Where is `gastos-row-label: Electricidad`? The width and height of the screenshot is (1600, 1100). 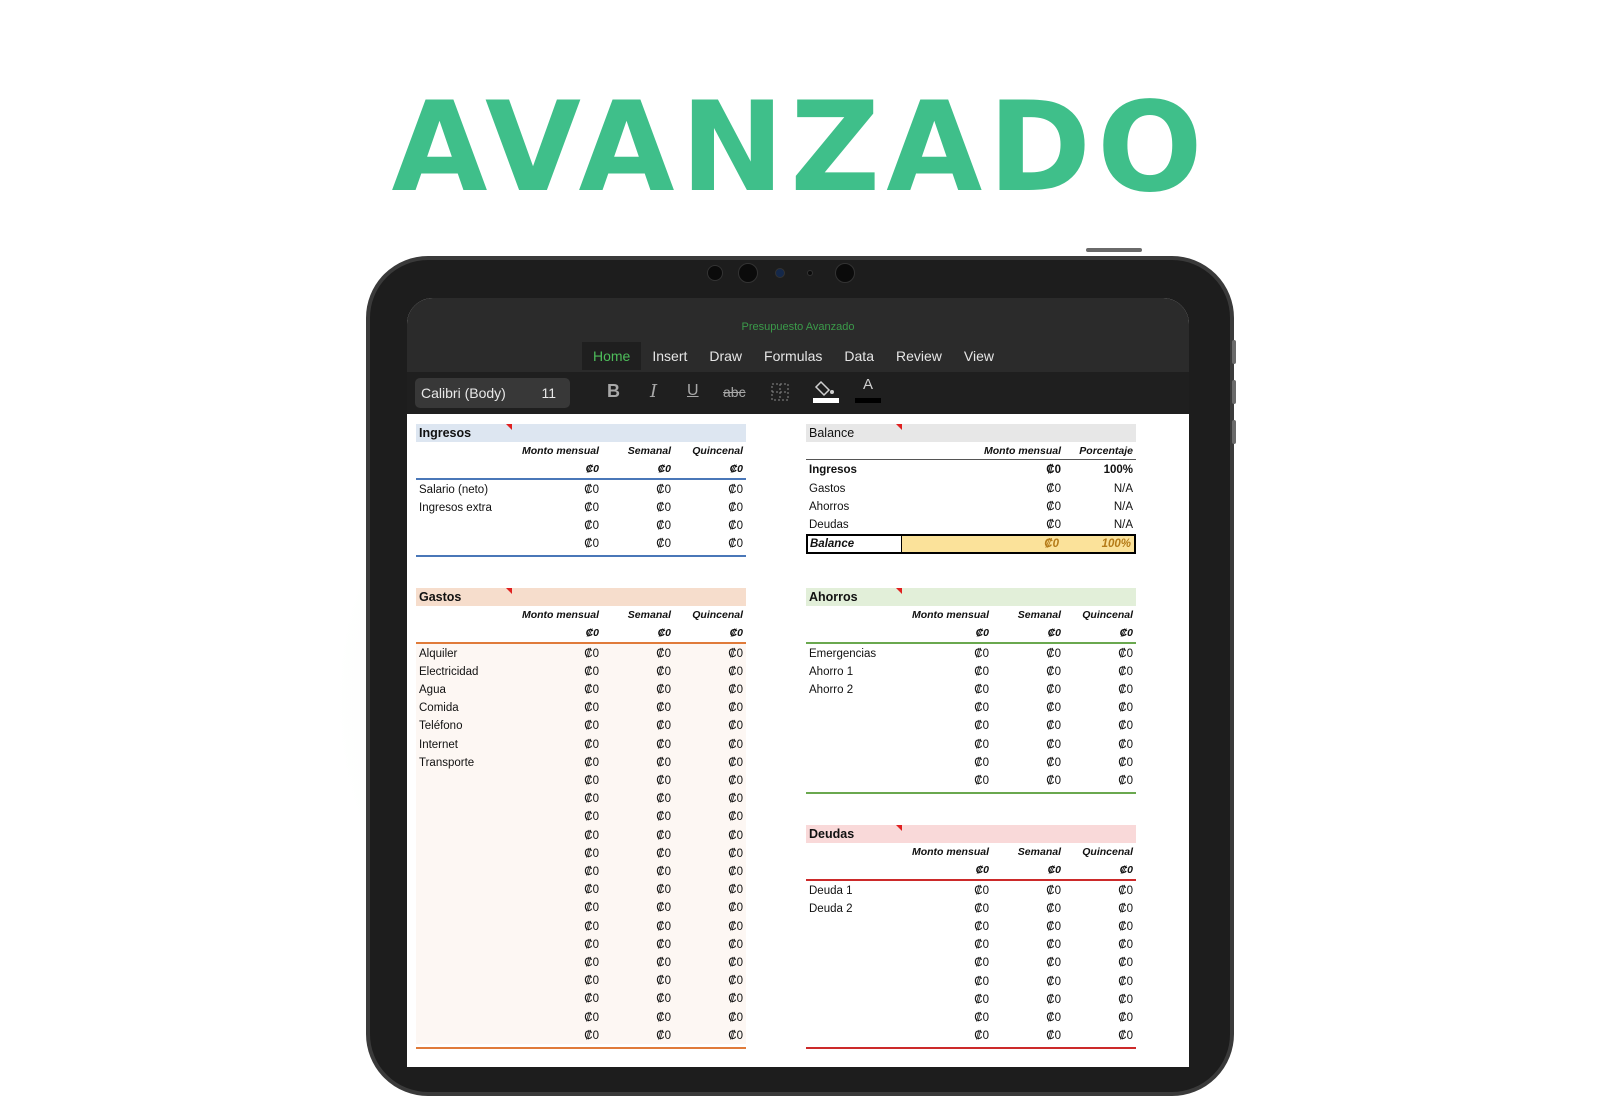 gastos-row-label: Electricidad is located at coordinates (448, 672).